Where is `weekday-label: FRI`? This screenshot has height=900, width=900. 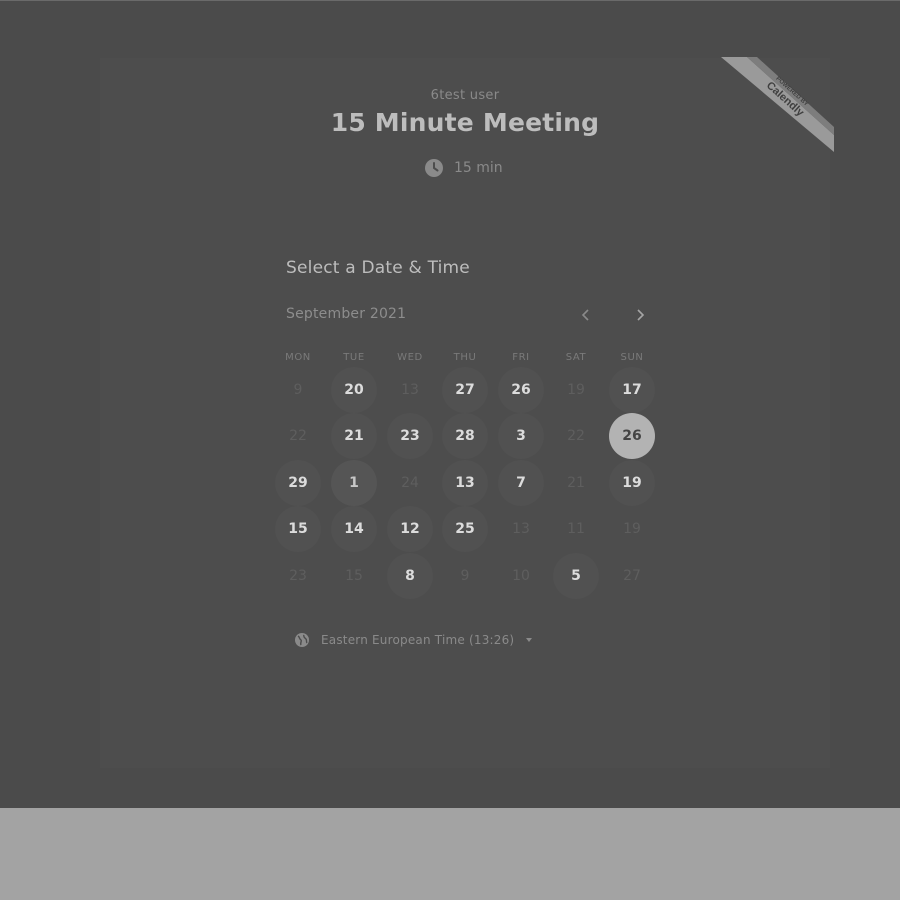 weekday-label: FRI is located at coordinates (521, 357).